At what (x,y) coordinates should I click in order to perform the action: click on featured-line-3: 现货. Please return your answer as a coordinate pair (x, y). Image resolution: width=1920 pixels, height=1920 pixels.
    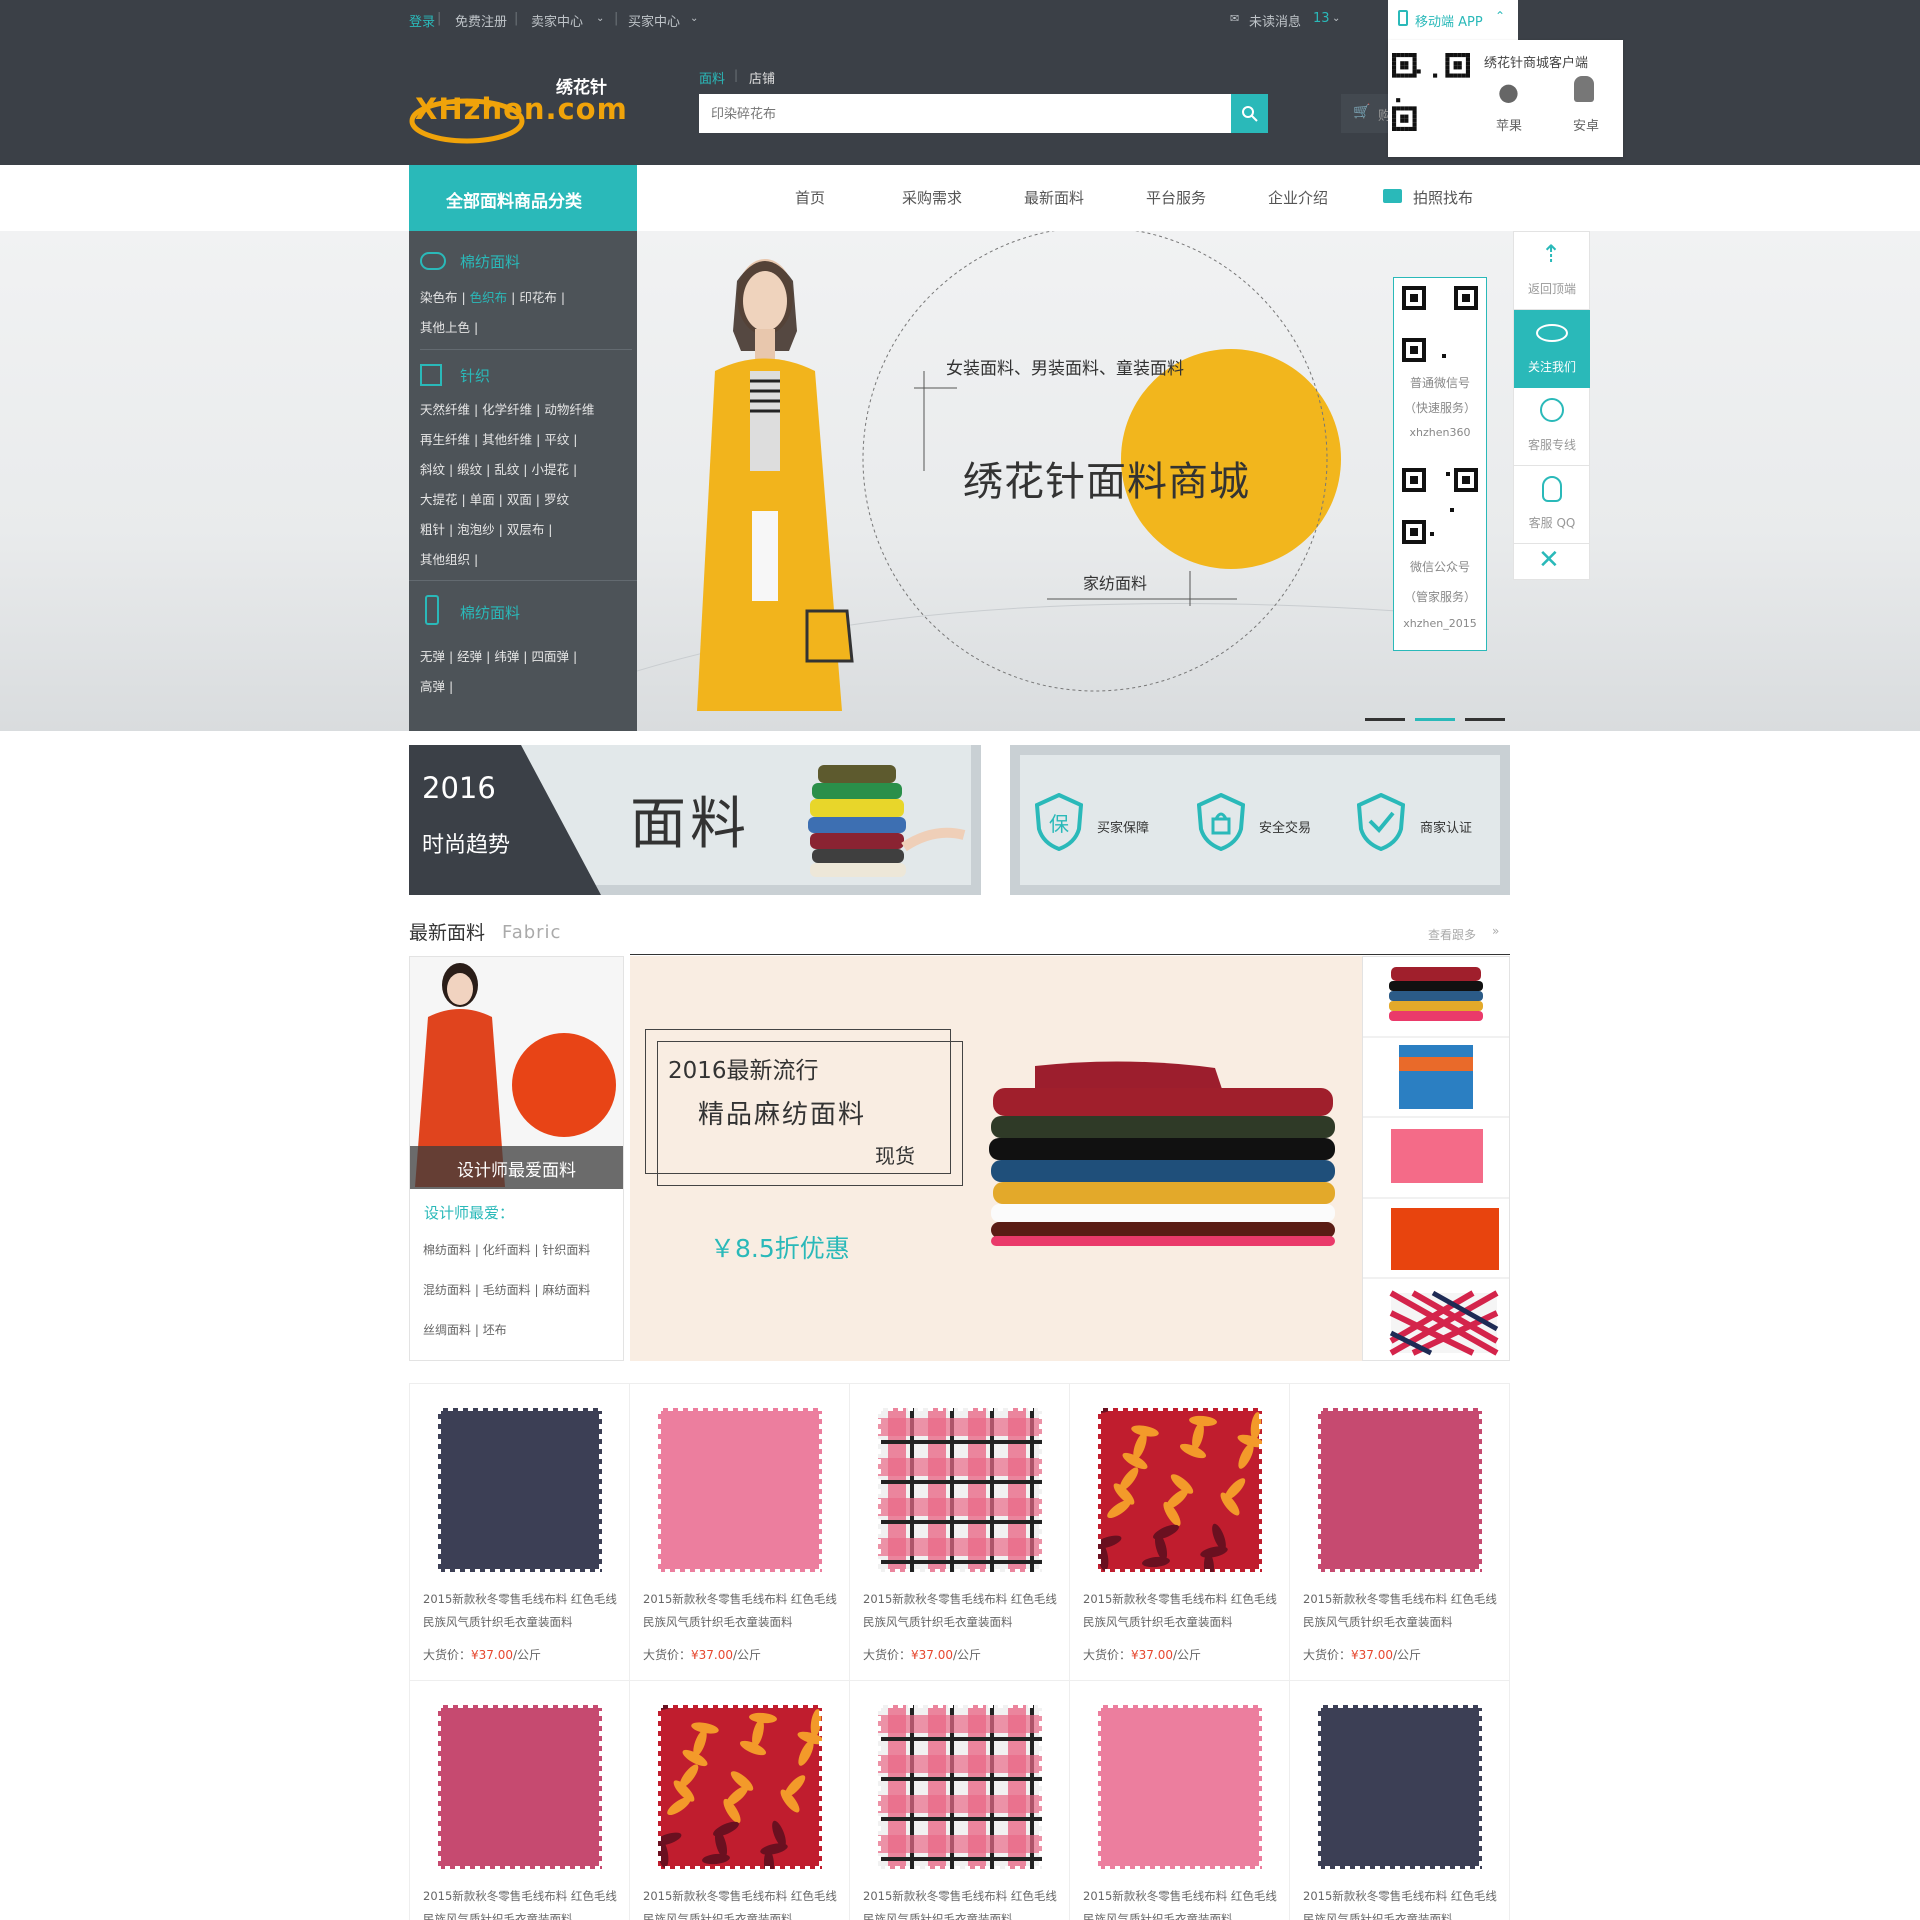
    Looking at the image, I should click on (895, 1156).